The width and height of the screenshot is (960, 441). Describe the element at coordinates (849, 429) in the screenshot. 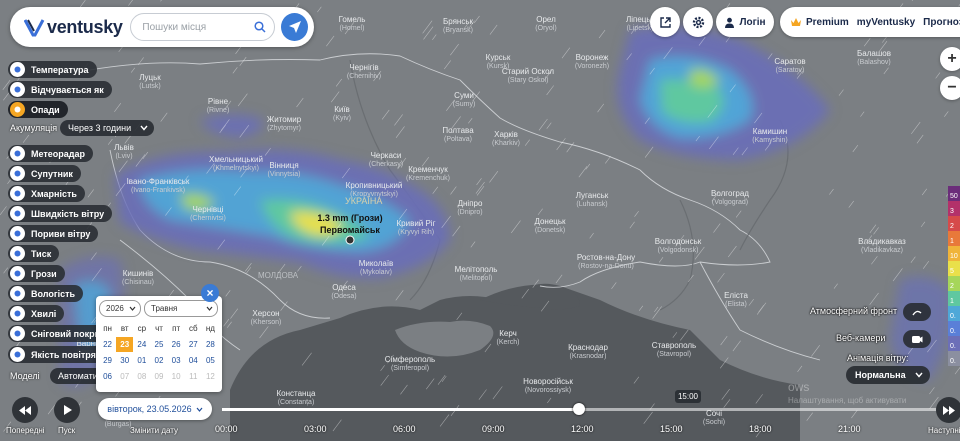

I see `timeline-hour-label: 21:00` at that location.